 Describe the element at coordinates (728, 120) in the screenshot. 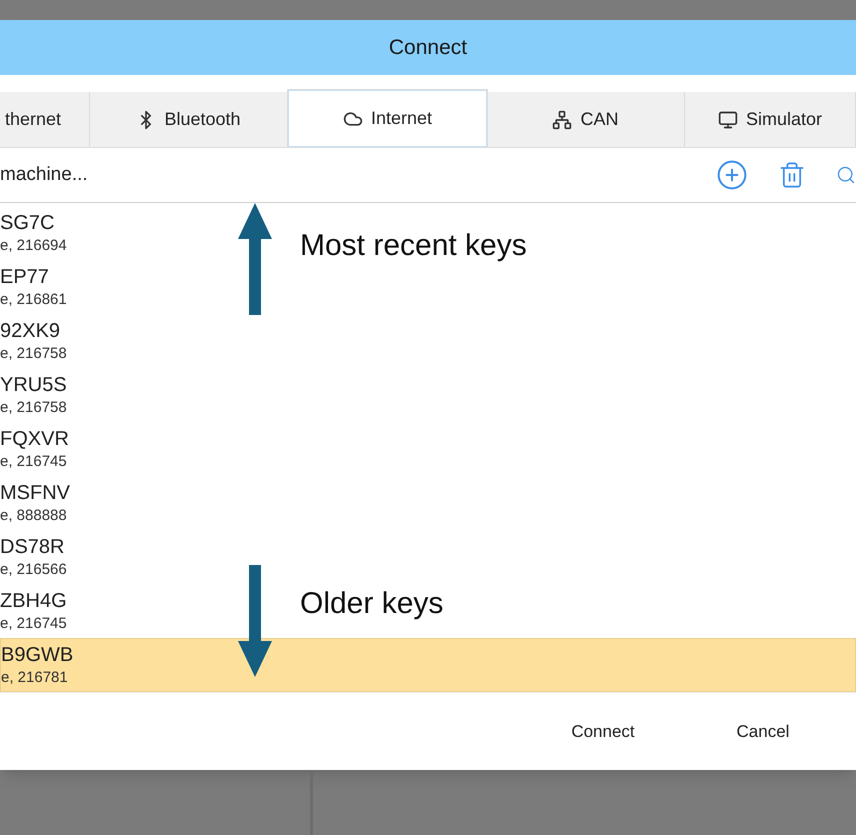

I see `monitor-icon` at that location.